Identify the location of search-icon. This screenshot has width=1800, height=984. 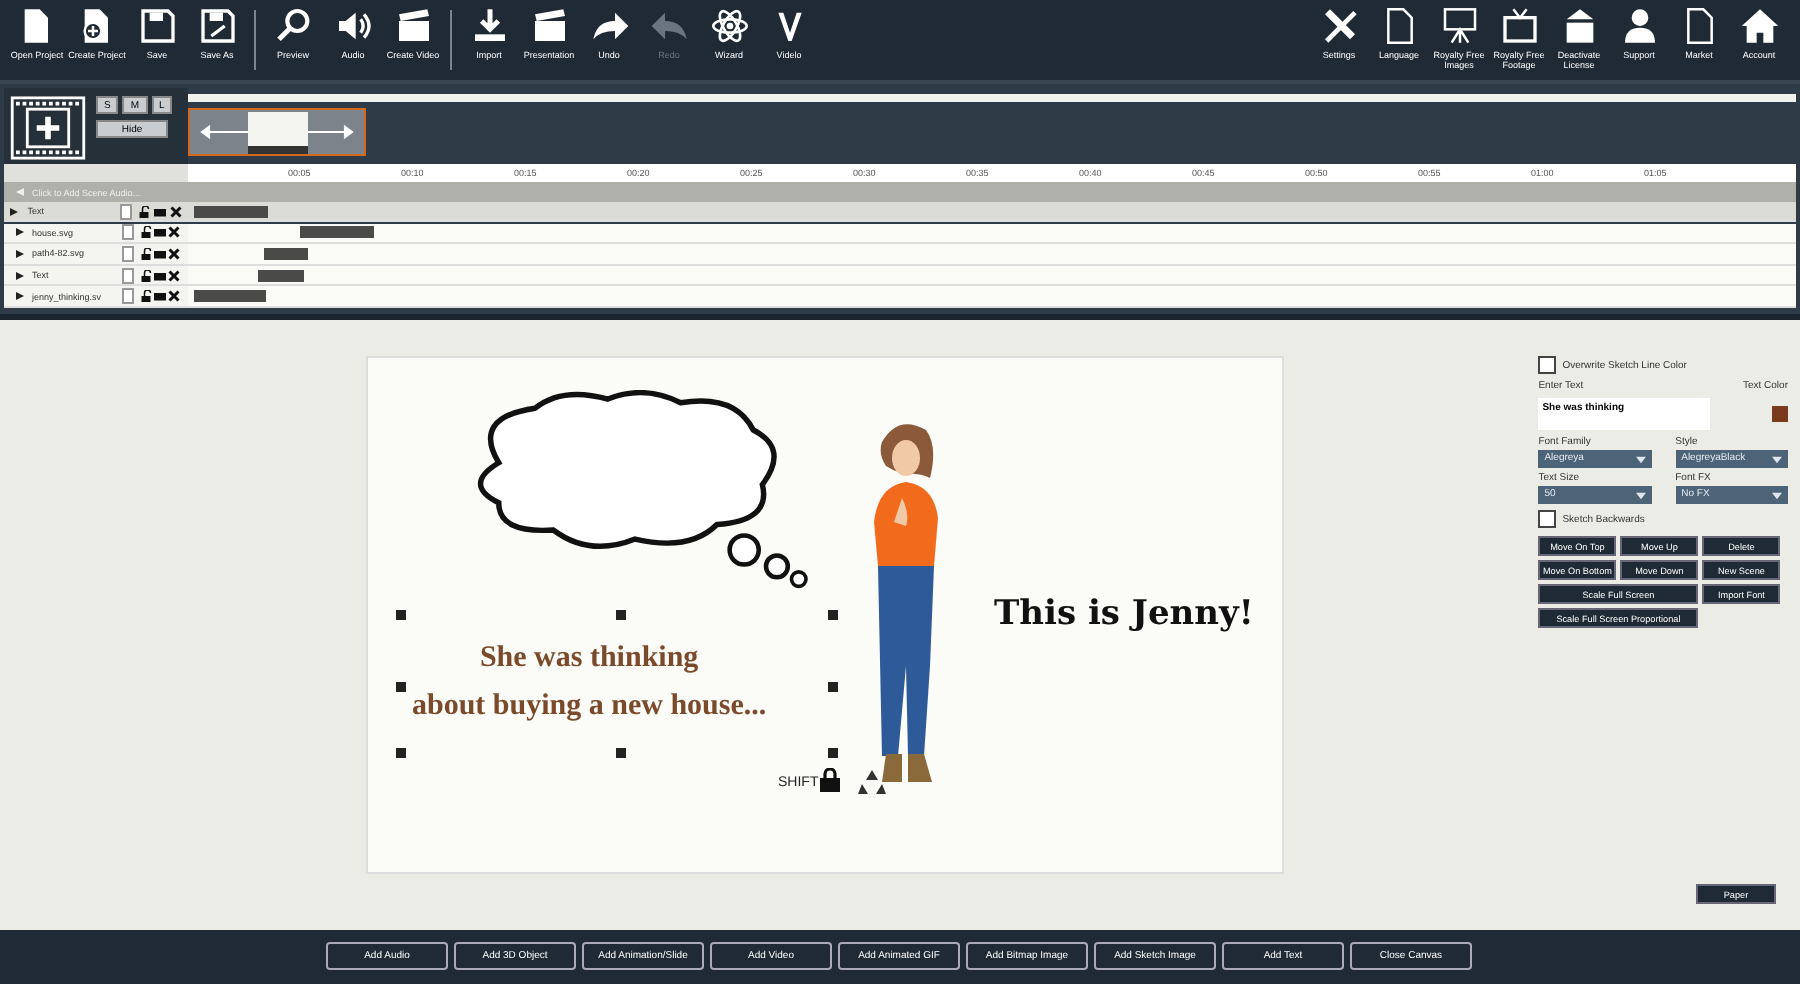
(293, 26).